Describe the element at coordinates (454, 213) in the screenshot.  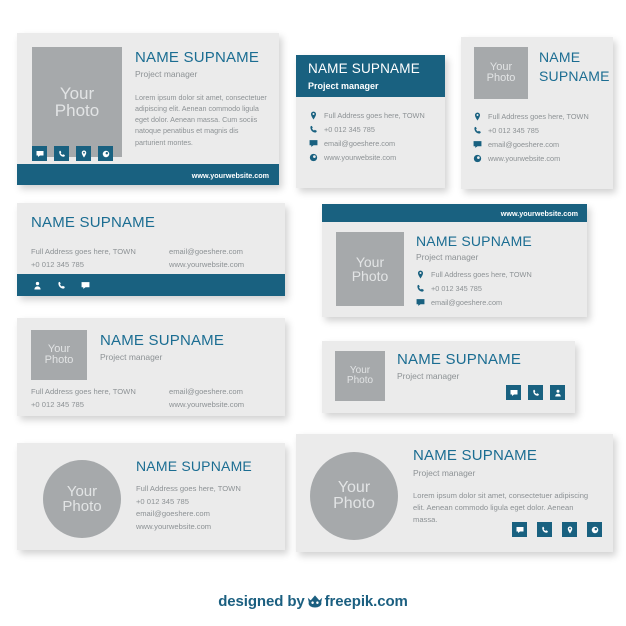
I see `website-topbar: www.yourwebsite.com` at that location.